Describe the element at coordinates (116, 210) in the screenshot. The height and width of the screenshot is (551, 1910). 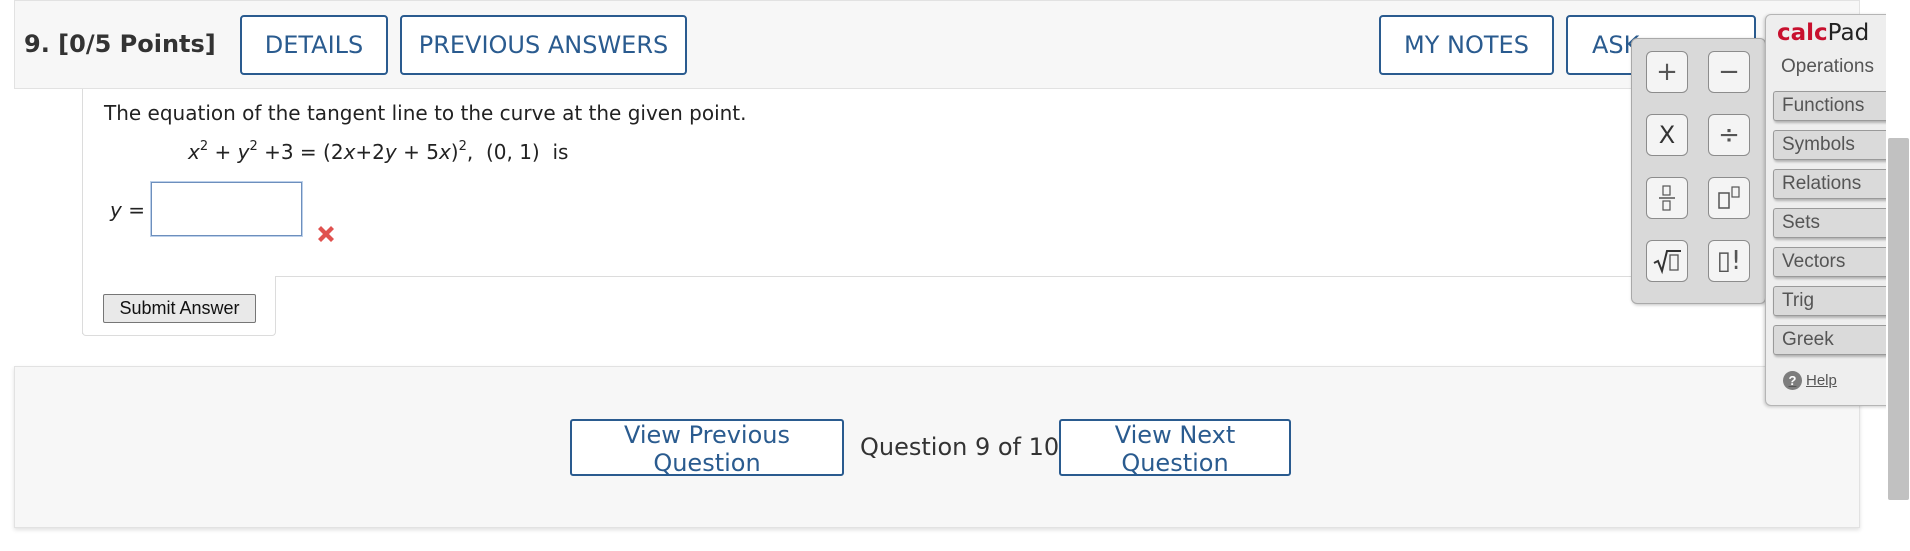
I see `answer-label-var: y` at that location.